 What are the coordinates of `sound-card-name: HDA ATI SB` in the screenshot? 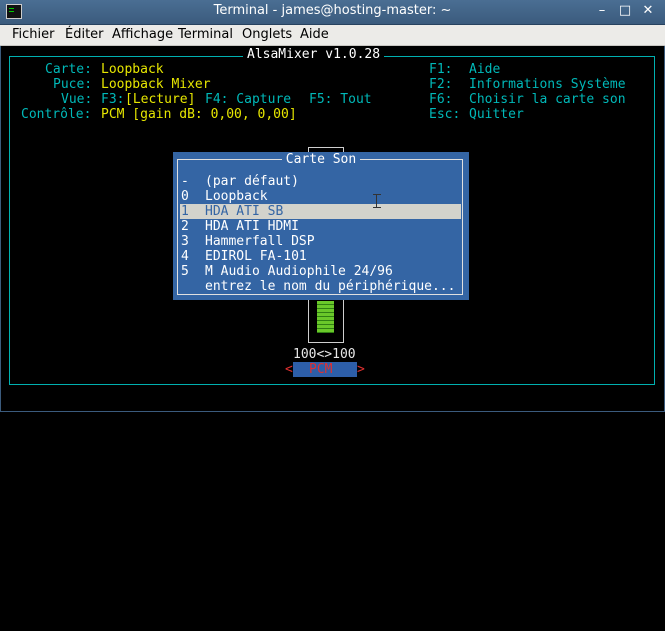 It's located at (244, 211).